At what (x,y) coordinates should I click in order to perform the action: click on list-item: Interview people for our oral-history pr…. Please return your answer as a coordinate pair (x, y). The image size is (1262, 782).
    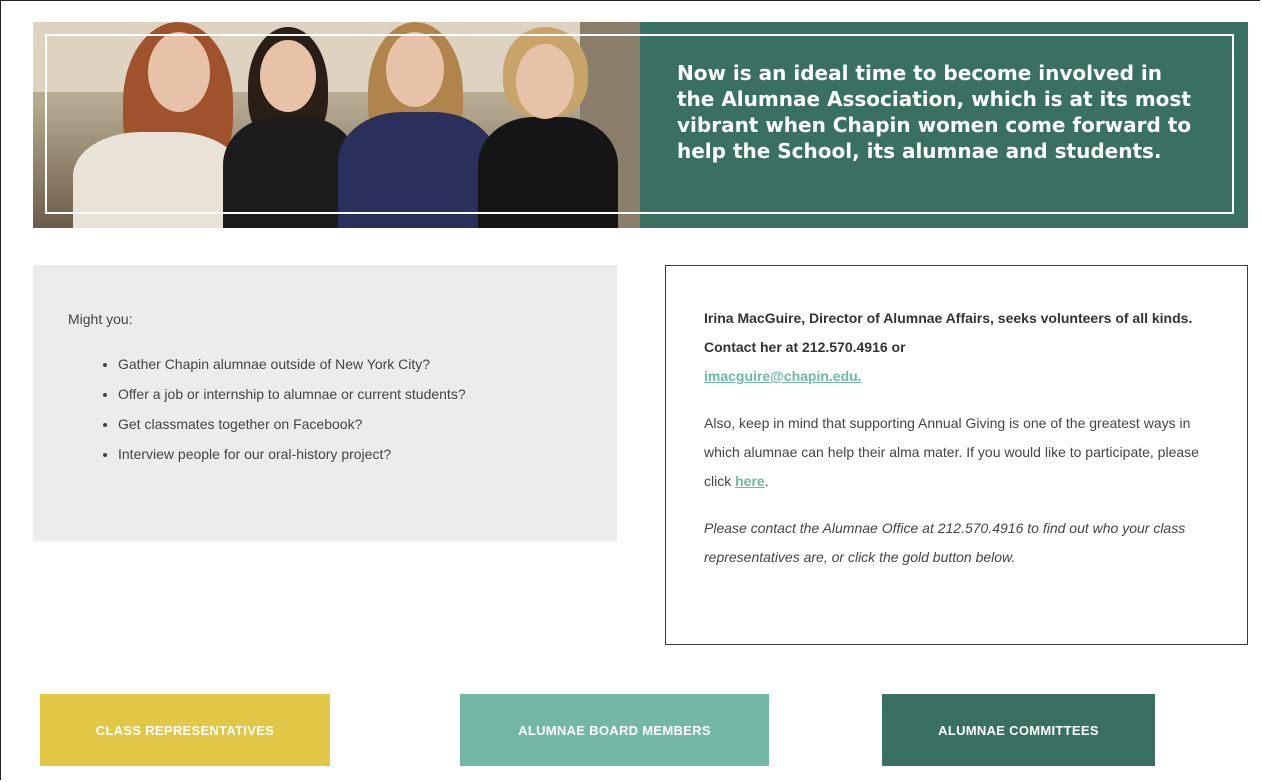
    Looking at the image, I should click on (352, 454).